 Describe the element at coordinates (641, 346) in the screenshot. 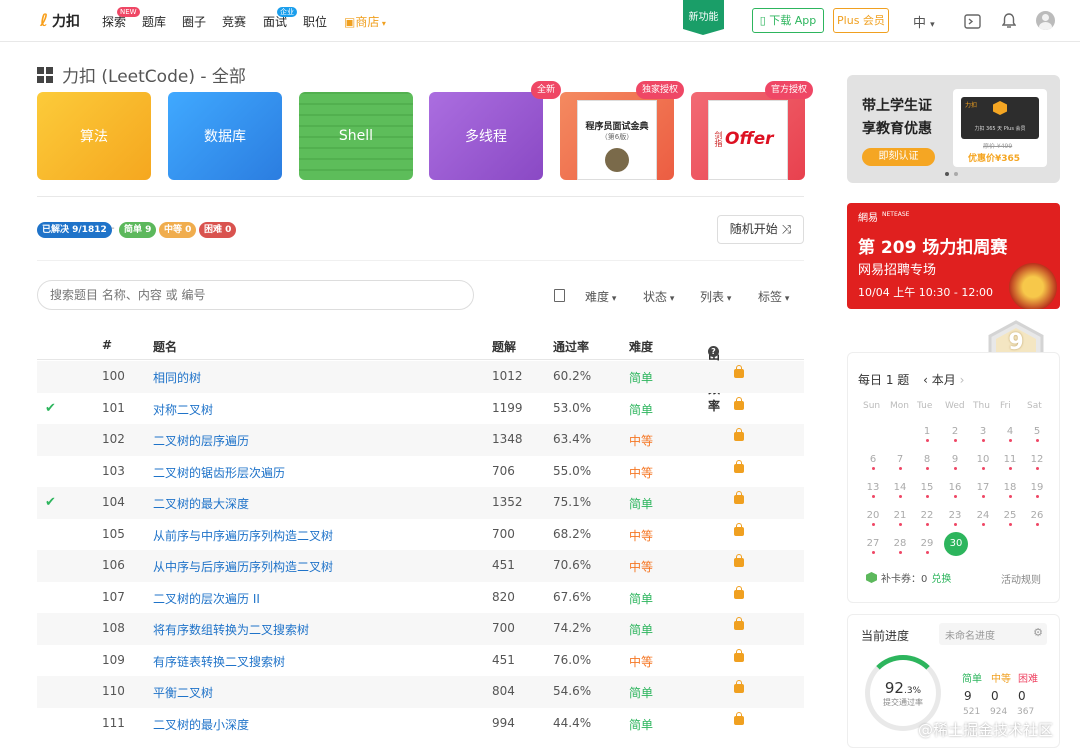

I see `col-difficulty: 难度` at that location.